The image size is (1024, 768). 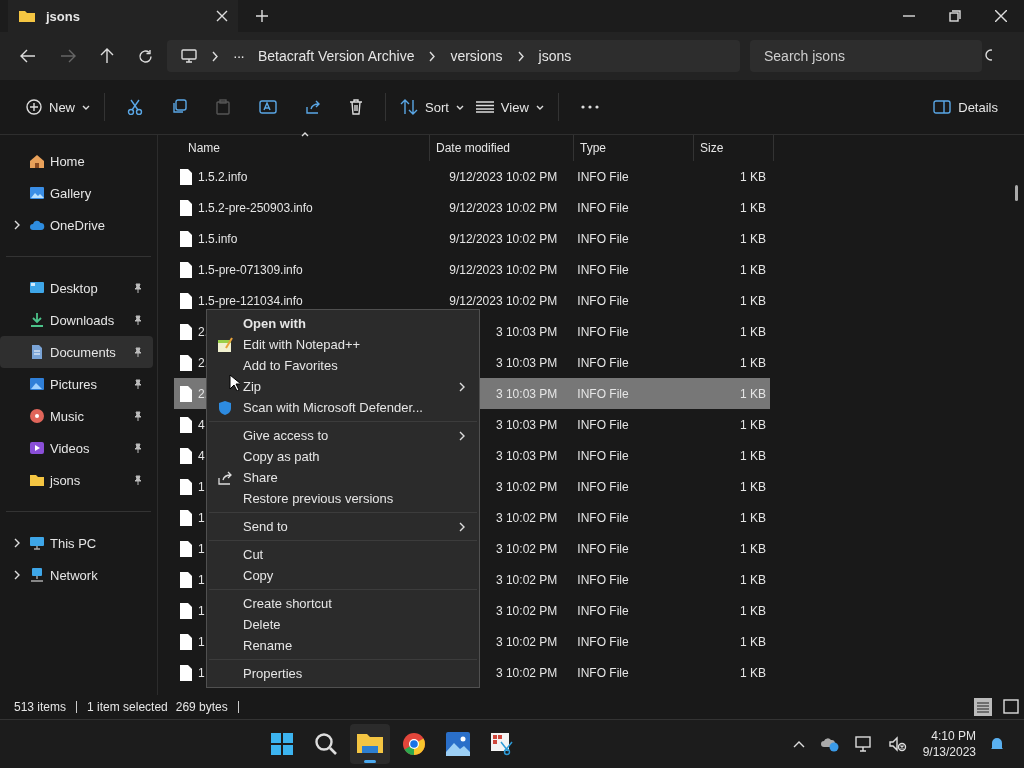 I want to click on table-cell: 1.5-pre-071309.info, so click(x=250, y=269).